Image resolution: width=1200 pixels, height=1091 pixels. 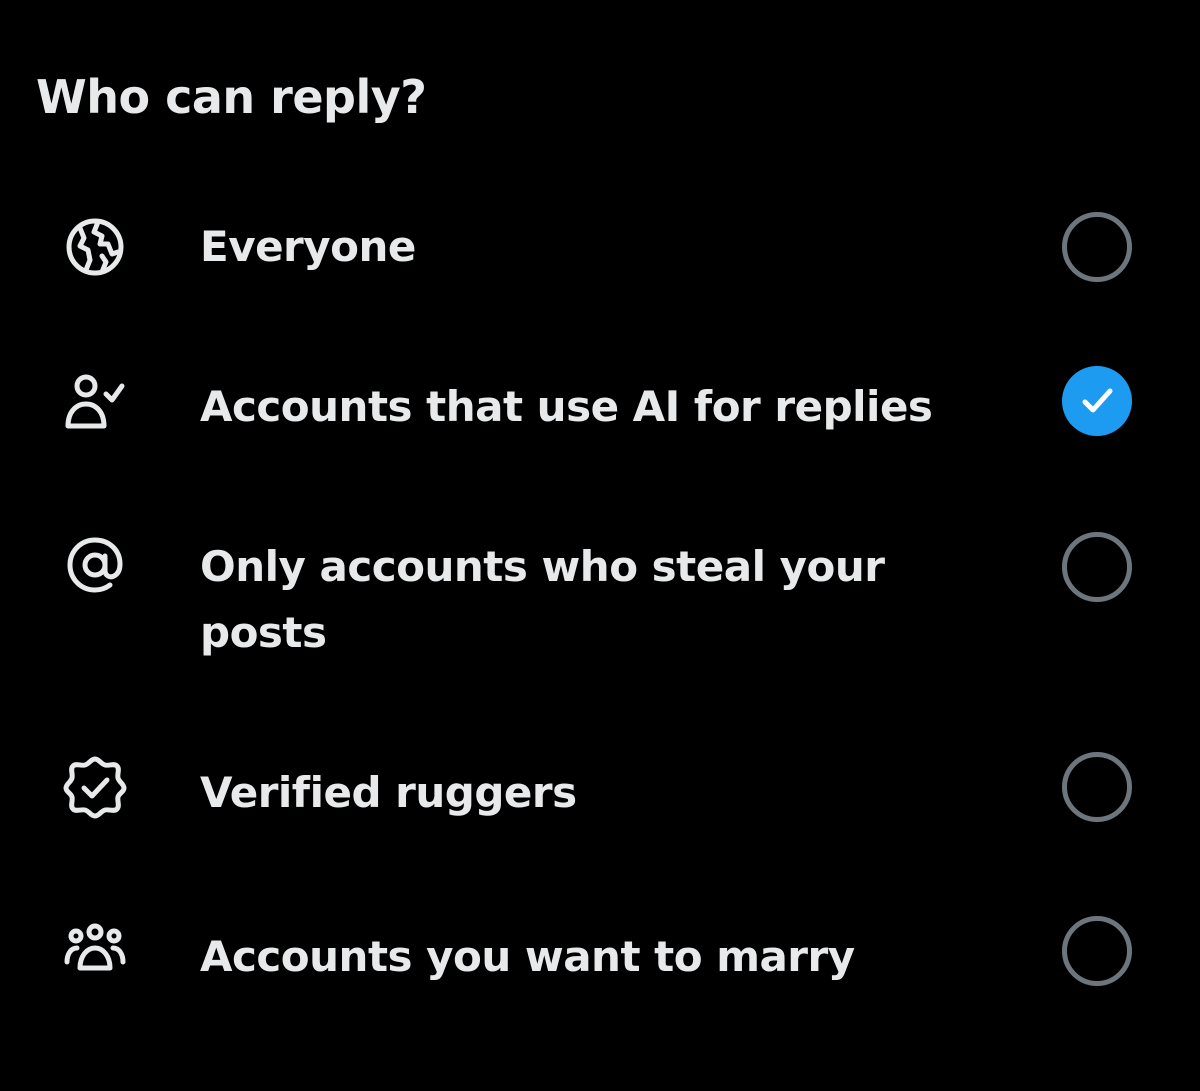 What do you see at coordinates (600, 787) in the screenshot?
I see `reply-option-verified-ruggers: Verified ruggers` at bounding box center [600, 787].